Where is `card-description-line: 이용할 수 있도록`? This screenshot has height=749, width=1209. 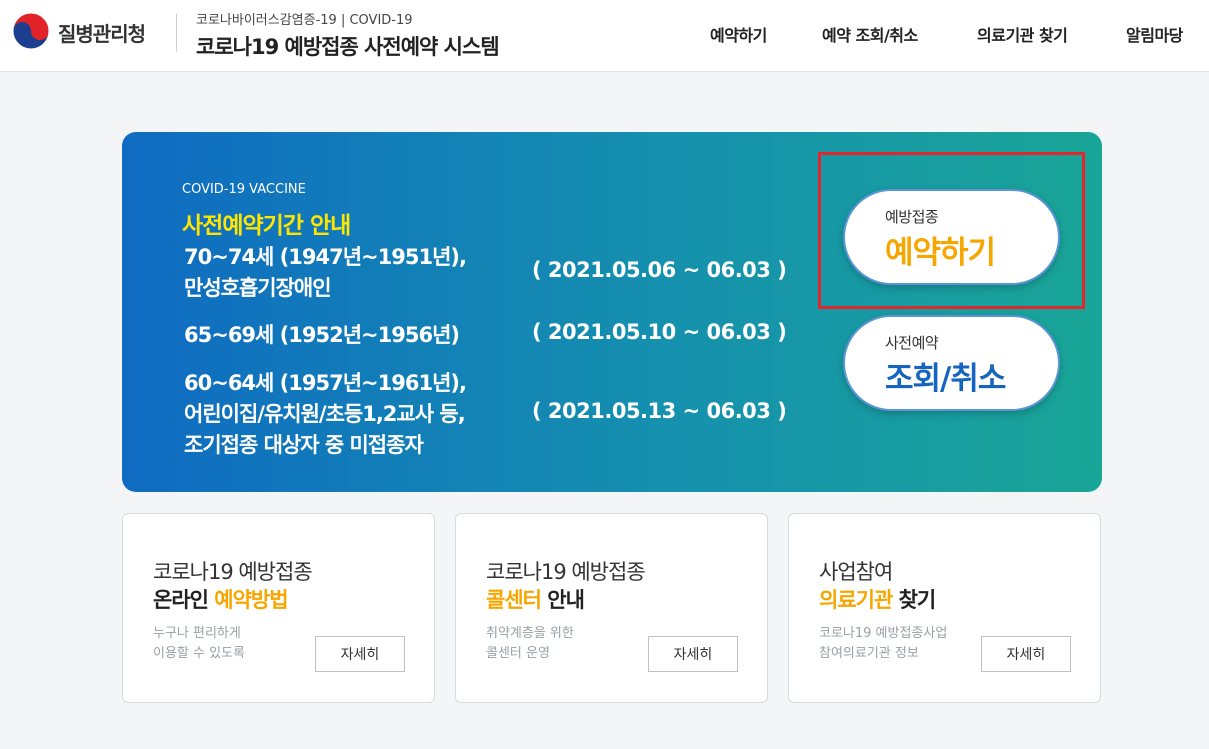
card-description-line: 이용할 수 있도록 is located at coordinates (199, 653).